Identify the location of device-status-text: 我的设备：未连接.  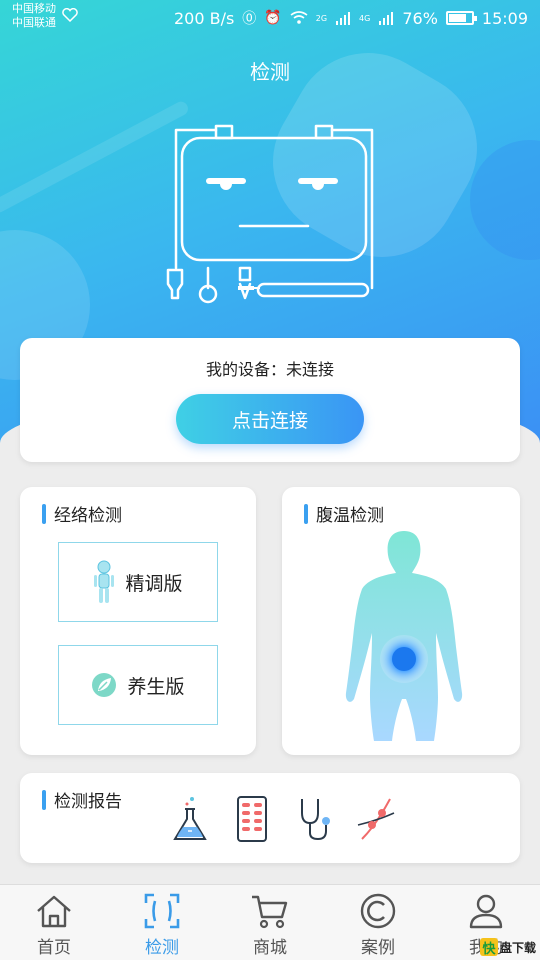
(269, 369).